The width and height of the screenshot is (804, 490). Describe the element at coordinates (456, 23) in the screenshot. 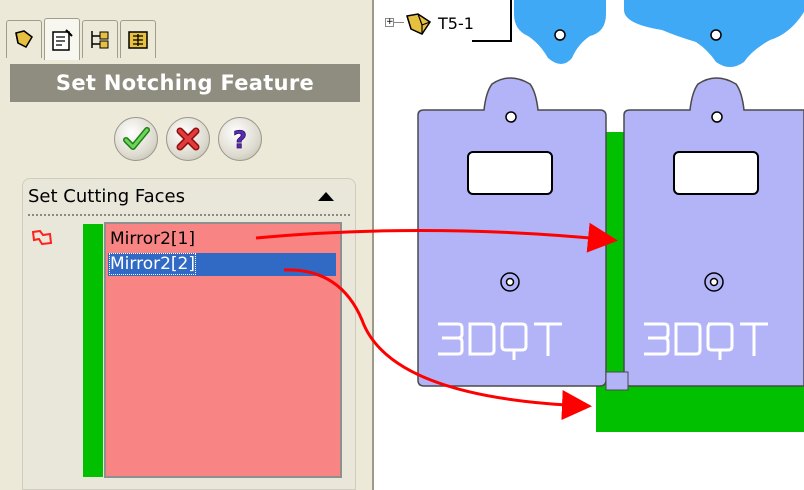

I see `tree-node-label: T5-1` at that location.